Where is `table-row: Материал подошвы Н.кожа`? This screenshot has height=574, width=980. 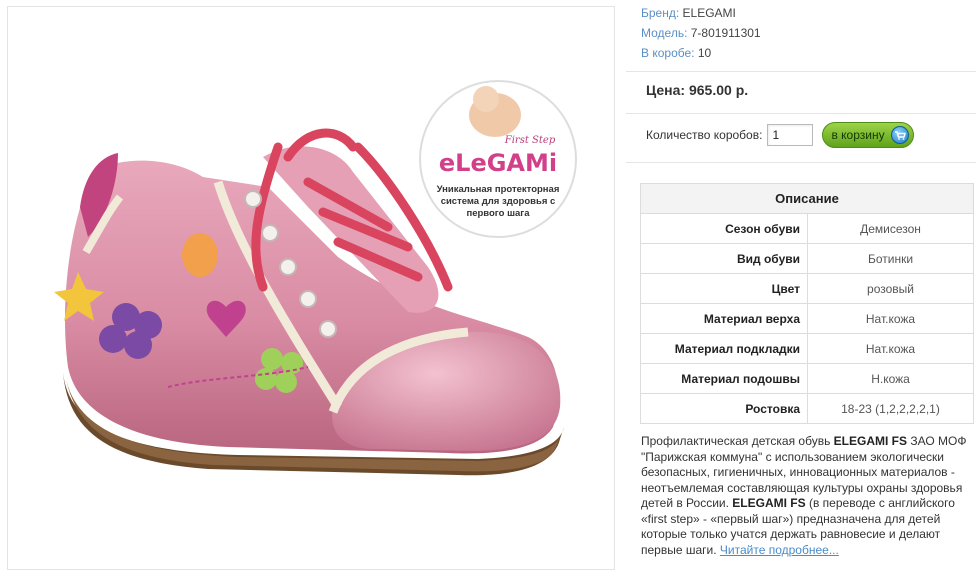 table-row: Материал подошвы Н.кожа is located at coordinates (807, 378).